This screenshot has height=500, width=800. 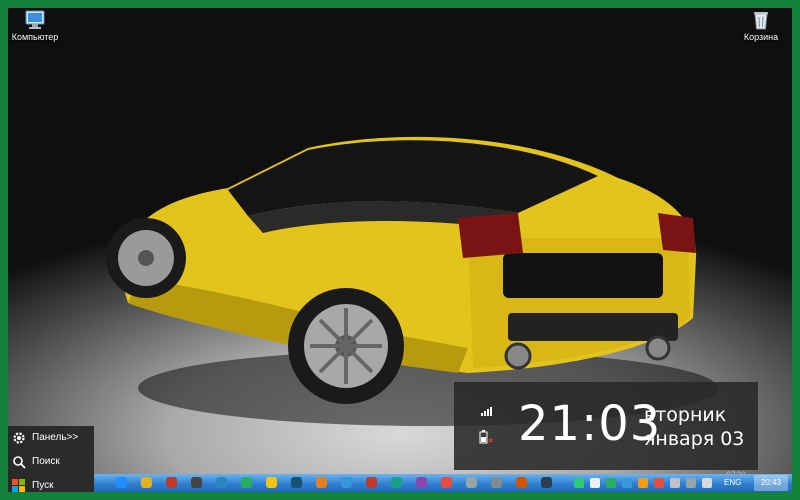 I want to click on clock-date: января 03, so click(x=694, y=439).